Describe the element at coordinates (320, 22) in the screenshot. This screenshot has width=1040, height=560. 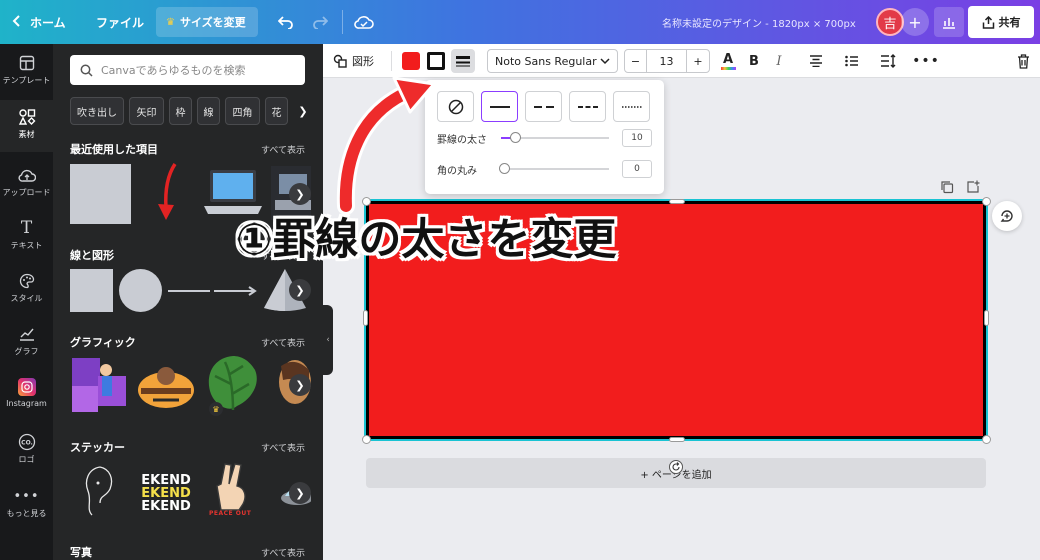
I see `redo-button` at that location.